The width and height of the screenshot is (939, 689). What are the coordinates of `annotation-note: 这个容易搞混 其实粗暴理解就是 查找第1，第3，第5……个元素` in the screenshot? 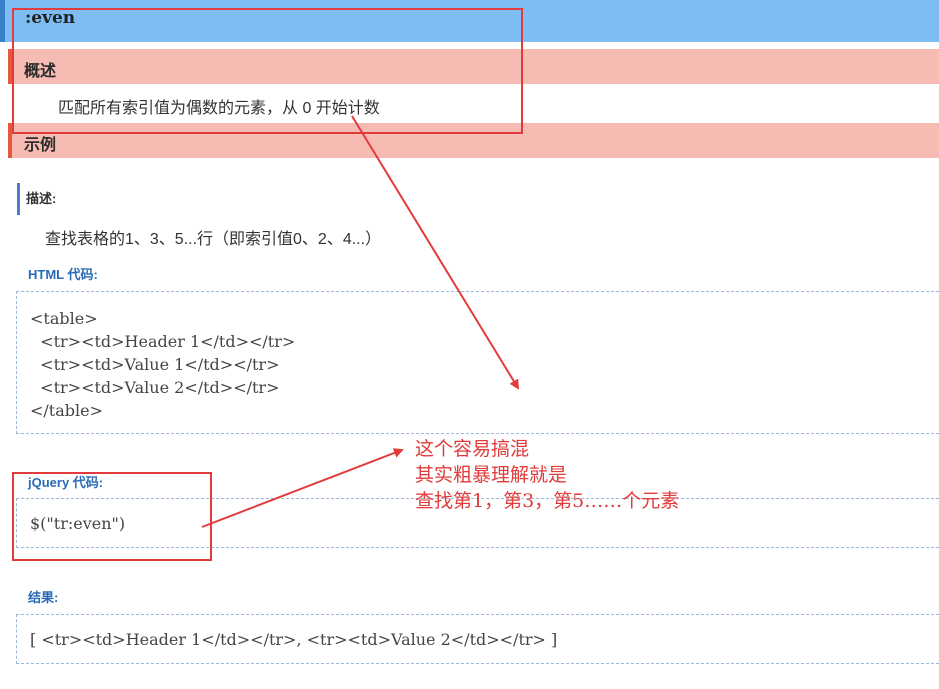 It's located at (547, 475).